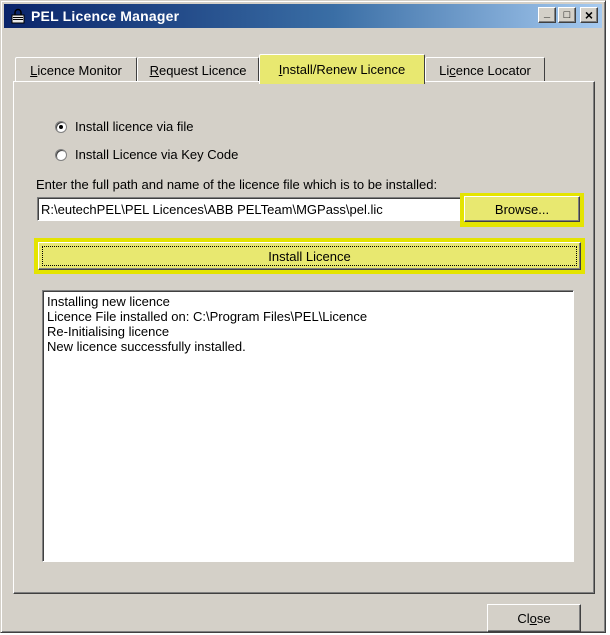 The image size is (610, 635). What do you see at coordinates (108, 331) in the screenshot?
I see `log-line: Re-Initialising licence` at bounding box center [108, 331].